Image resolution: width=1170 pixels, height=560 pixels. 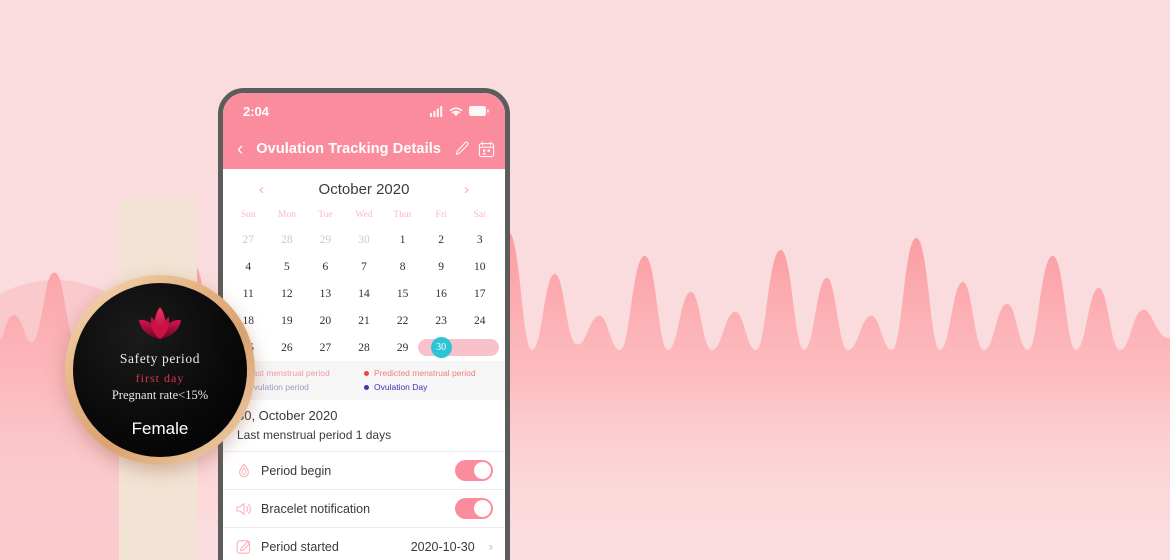 I want to click on status-bar: 2:04, so click(x=364, y=111).